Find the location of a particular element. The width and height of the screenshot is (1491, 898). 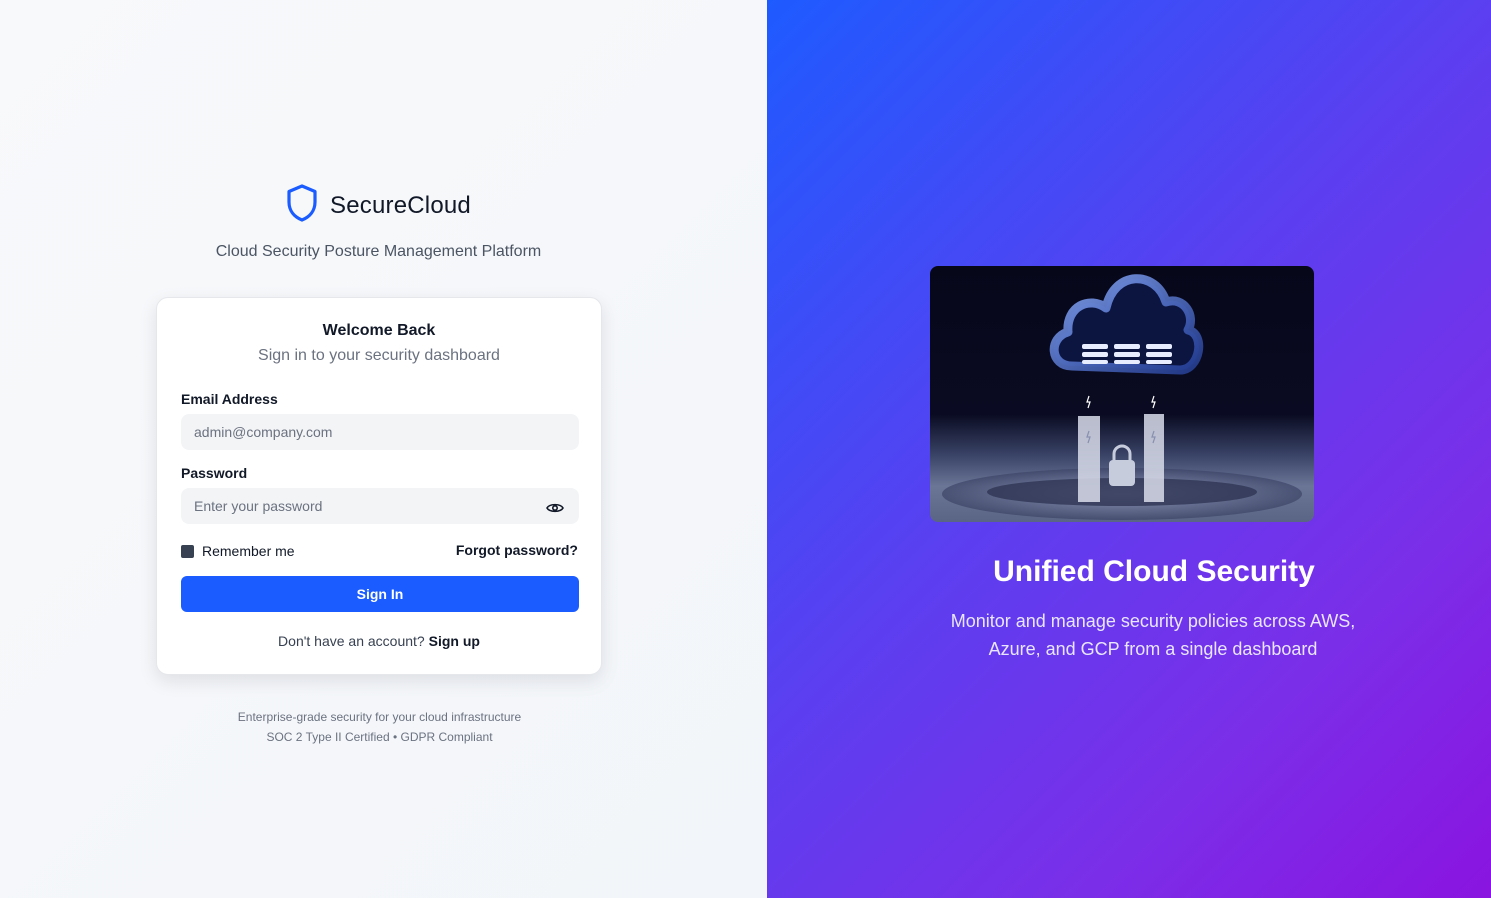

brand: SecureCloud is located at coordinates (378, 205).